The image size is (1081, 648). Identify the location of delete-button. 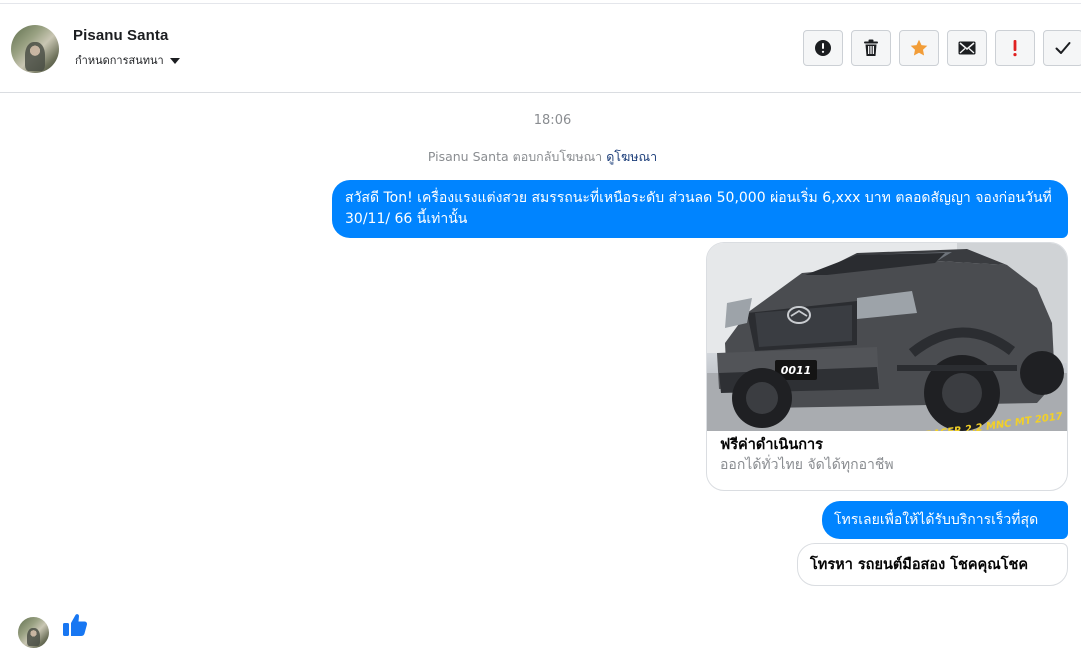
(871, 48).